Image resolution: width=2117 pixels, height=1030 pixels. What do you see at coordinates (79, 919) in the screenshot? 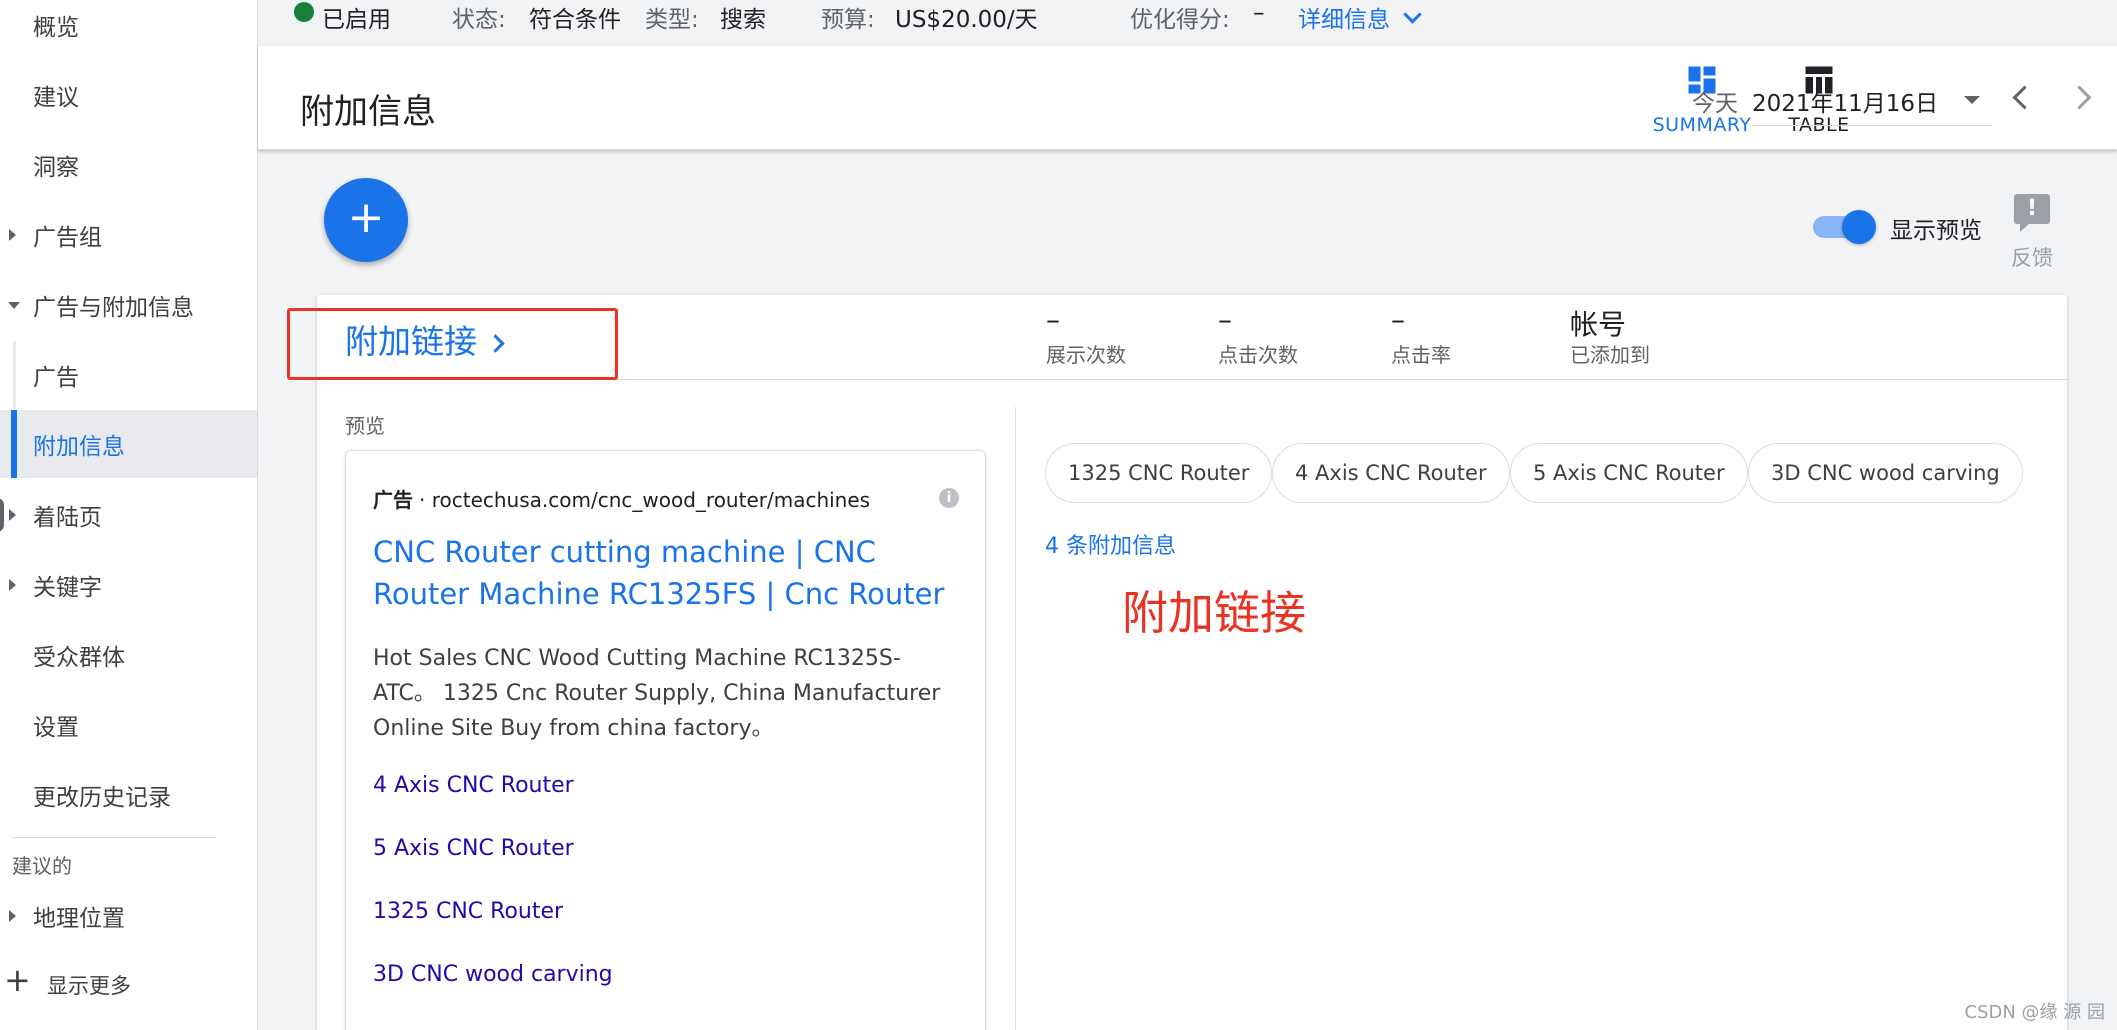
I see `sidebar-item-label: 地理位置` at bounding box center [79, 919].